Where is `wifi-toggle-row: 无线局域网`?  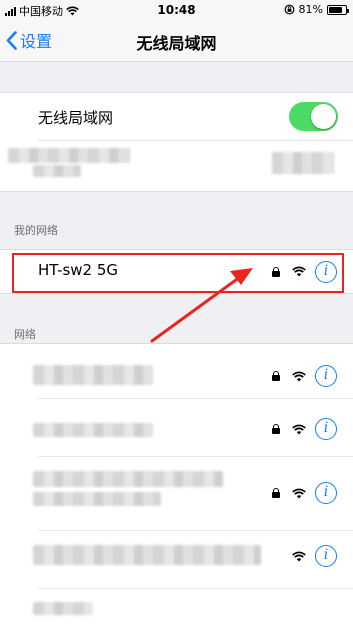 wifi-toggle-row: 无线局域网 is located at coordinates (176, 116).